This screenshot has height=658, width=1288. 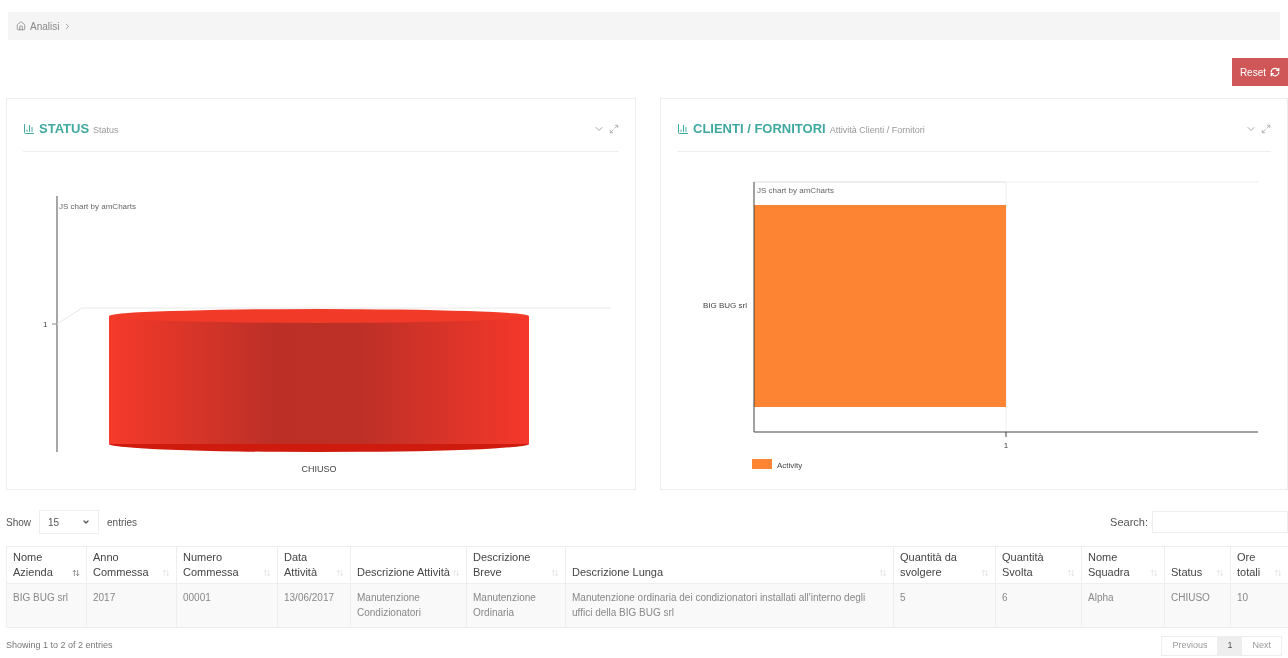 I want to click on legend-swatch, so click(x=762, y=463).